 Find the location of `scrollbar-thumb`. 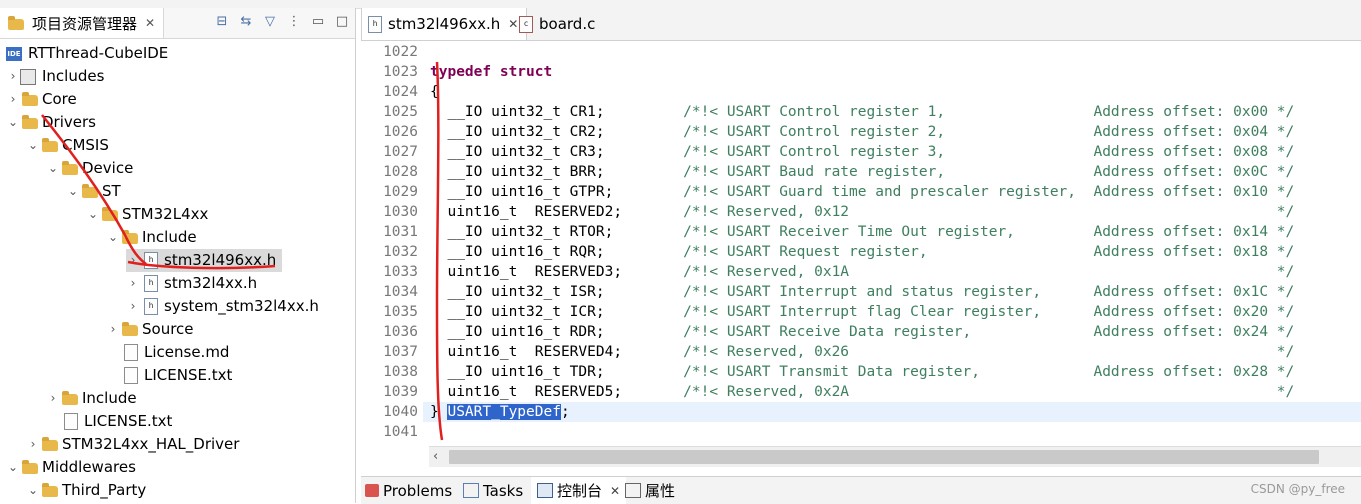

scrollbar-thumb is located at coordinates (884, 457).